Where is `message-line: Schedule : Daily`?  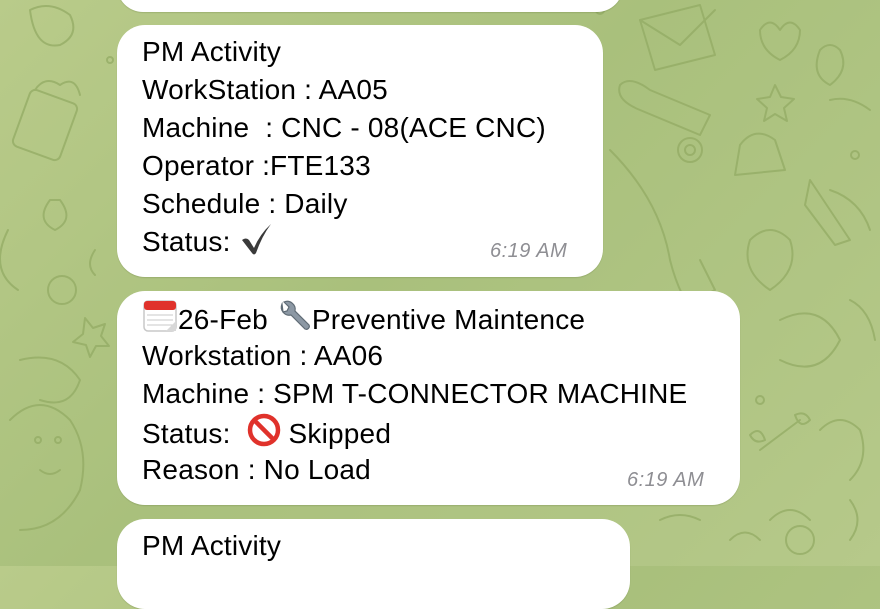
message-line: Schedule : Daily is located at coordinates (245, 203).